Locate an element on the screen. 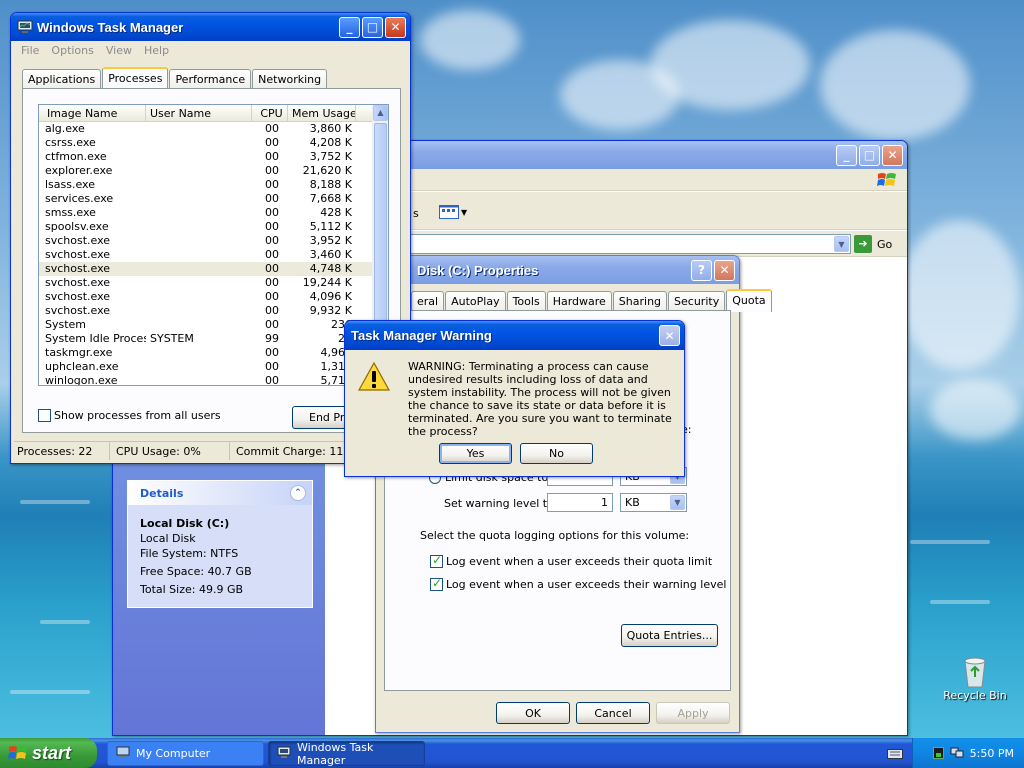 The height and width of the screenshot is (768, 1024). column-cpu: CPU is located at coordinates (270, 113).